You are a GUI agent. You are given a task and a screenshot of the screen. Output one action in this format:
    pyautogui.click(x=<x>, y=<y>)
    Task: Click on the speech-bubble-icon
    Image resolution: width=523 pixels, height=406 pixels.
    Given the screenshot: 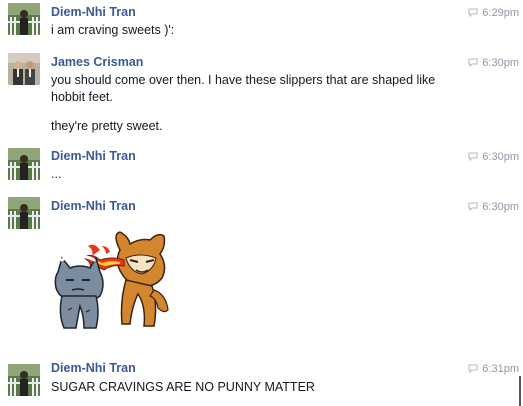 What is the action you would take?
    pyautogui.click(x=473, y=368)
    